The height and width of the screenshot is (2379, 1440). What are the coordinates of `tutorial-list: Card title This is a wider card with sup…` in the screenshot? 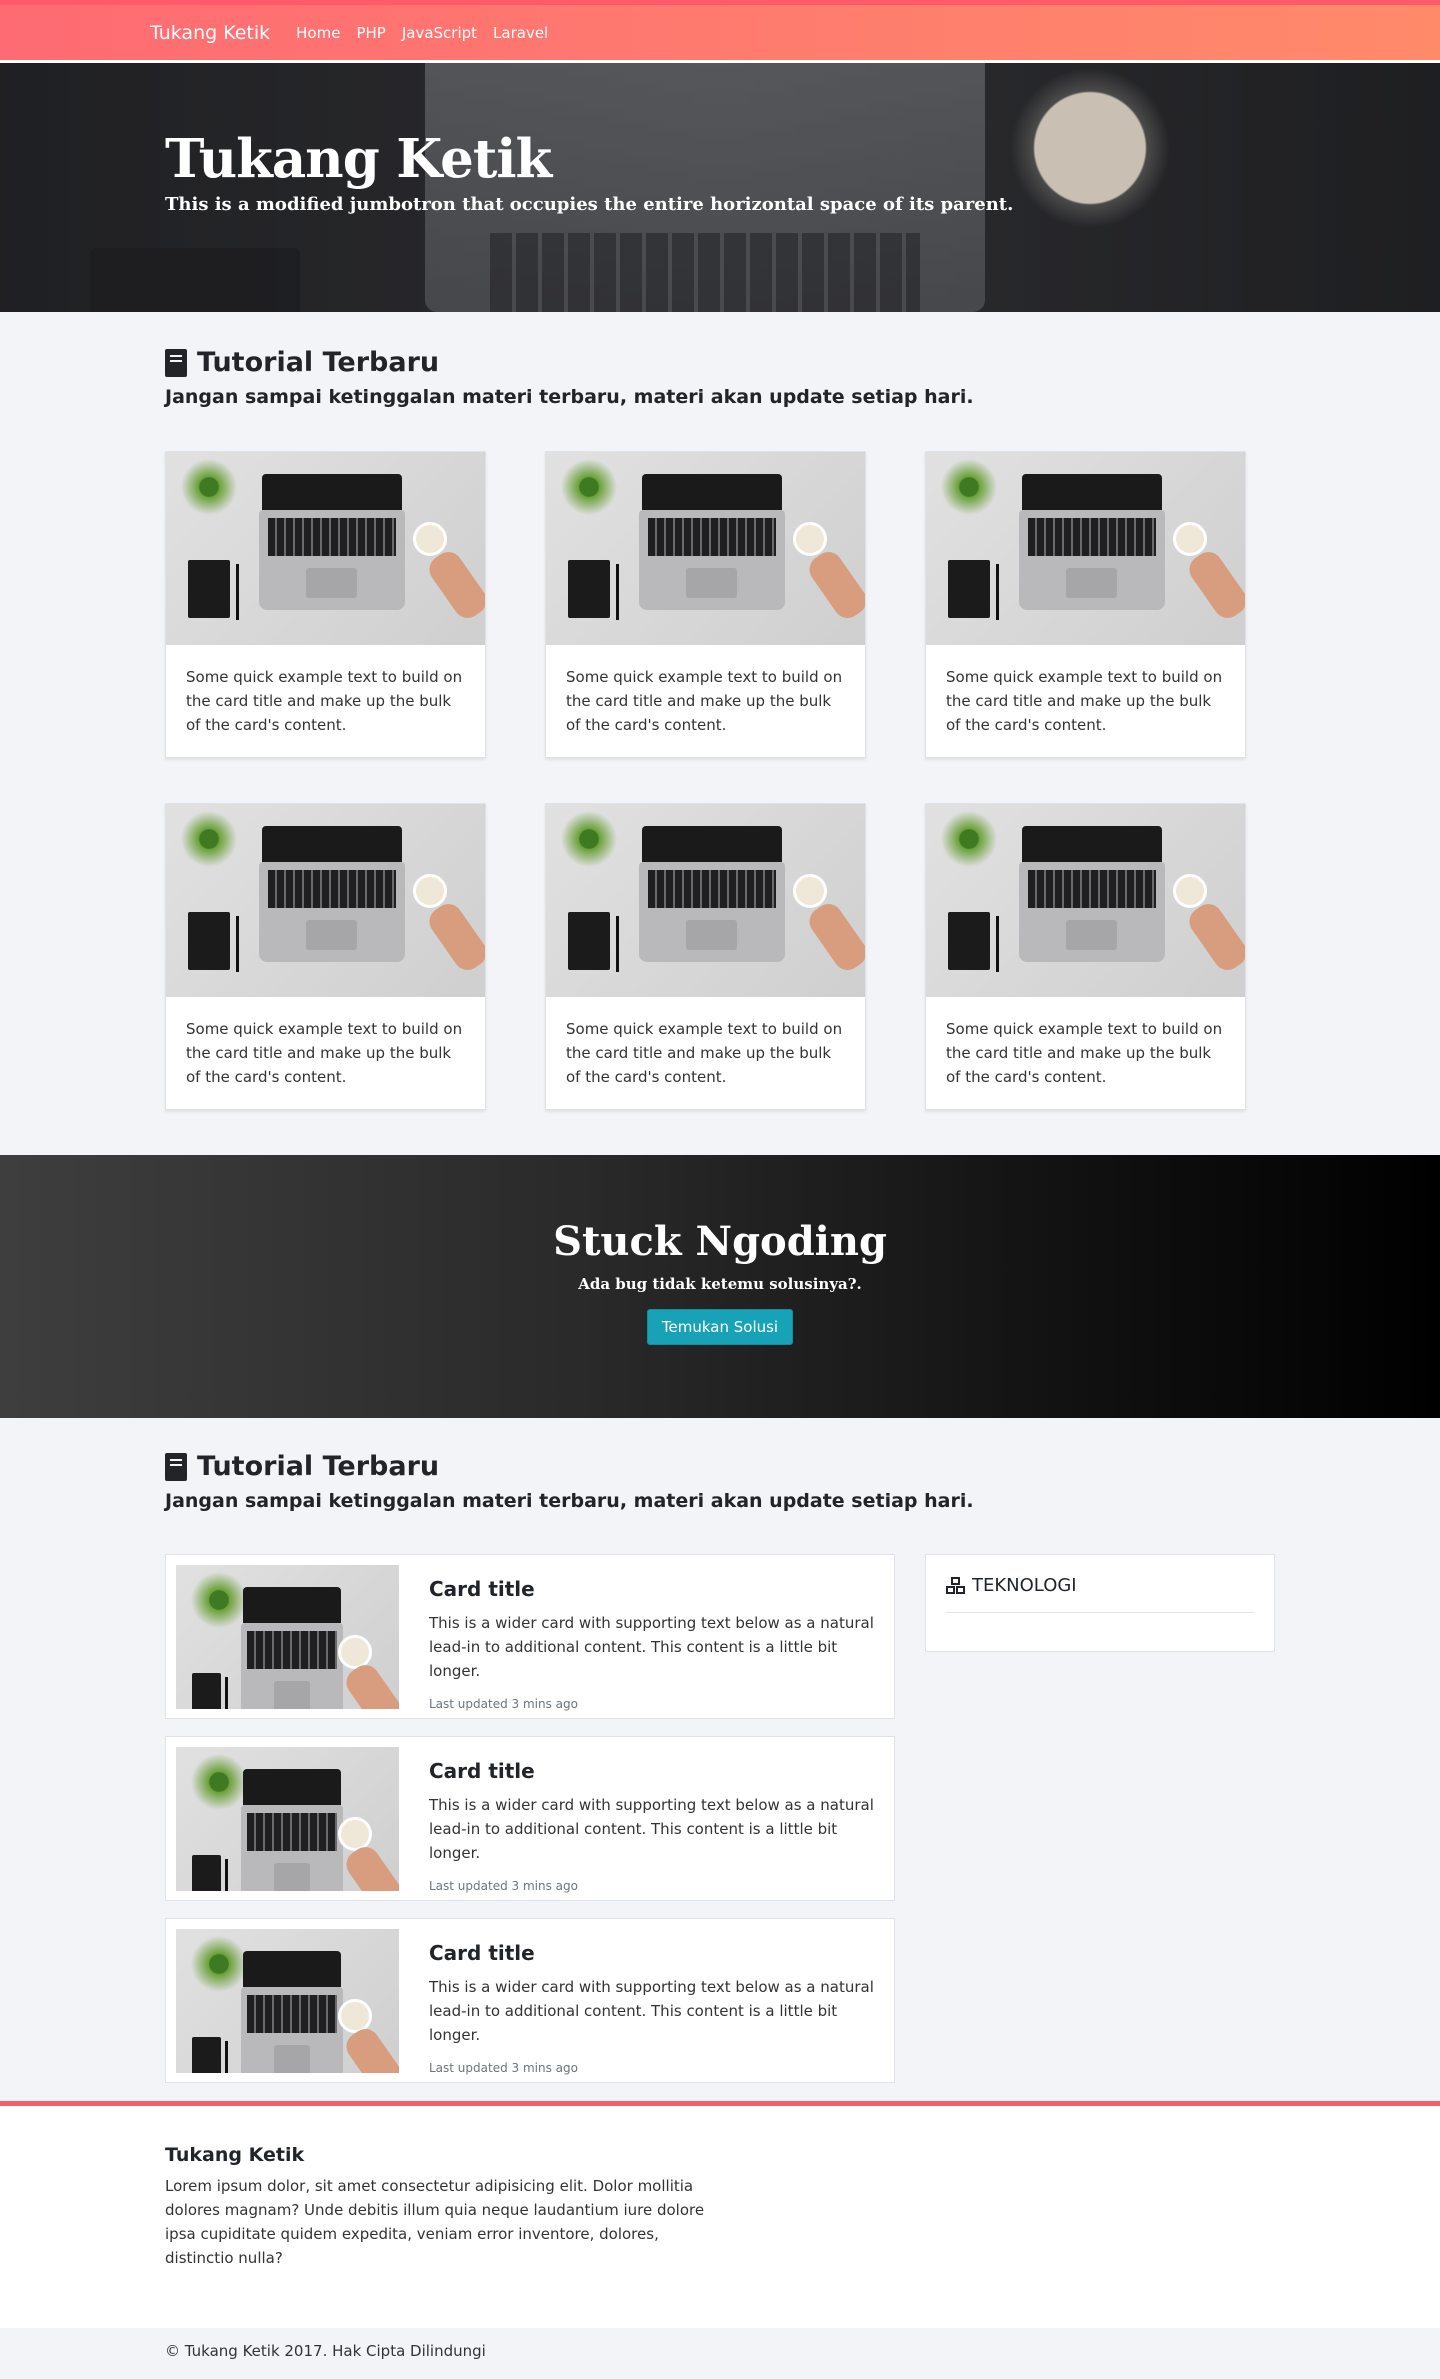 It's located at (530, 1827).